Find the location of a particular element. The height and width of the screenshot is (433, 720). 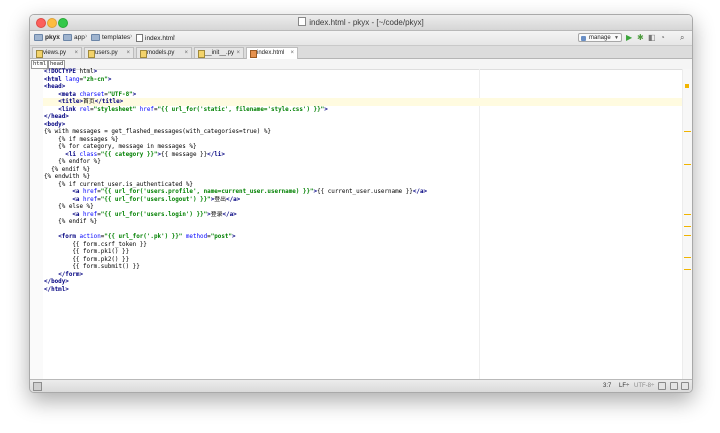

tab-views-py: views.py × is located at coordinates (57, 52).